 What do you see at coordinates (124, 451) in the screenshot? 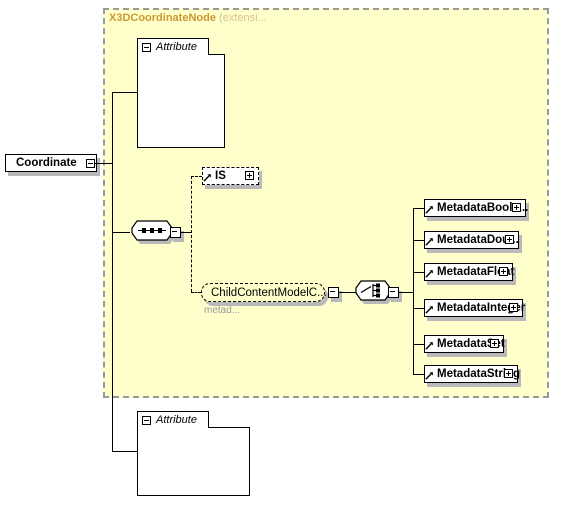
I see `connector-trunk-to-own-attributes` at bounding box center [124, 451].